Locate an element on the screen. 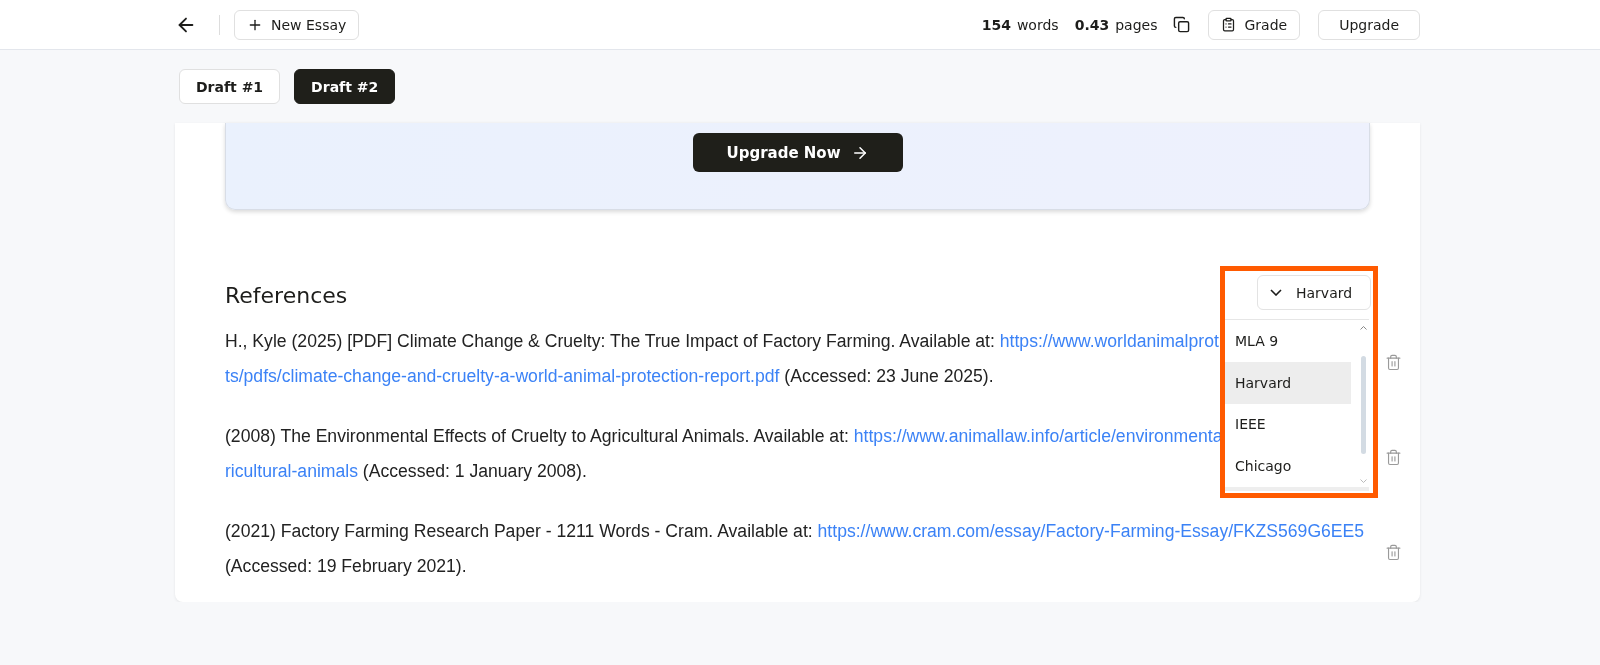 This screenshot has width=1600, height=665. scroll-up-icon is located at coordinates (1363, 328).